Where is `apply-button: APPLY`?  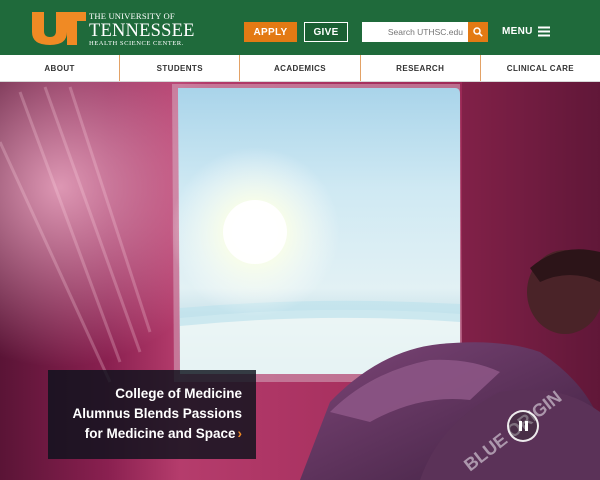 apply-button: APPLY is located at coordinates (270, 32).